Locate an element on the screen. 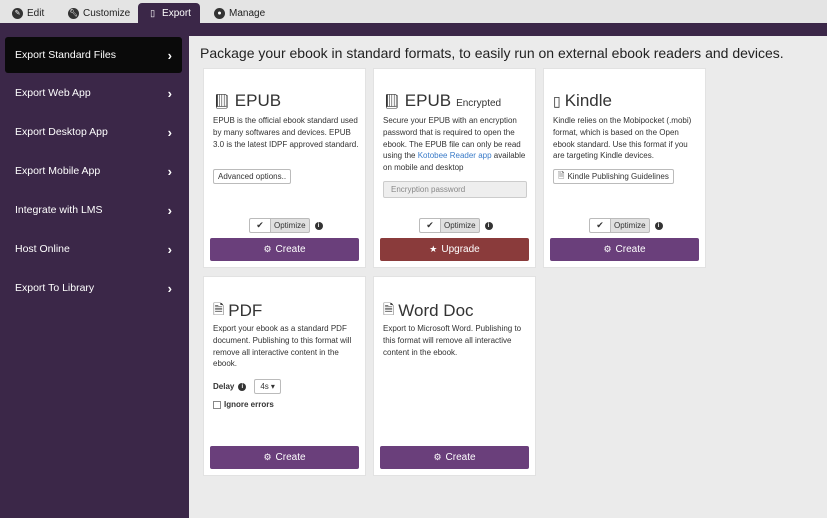  card-title: 📕︎ EPUB Encrypted is located at coordinates (442, 101).